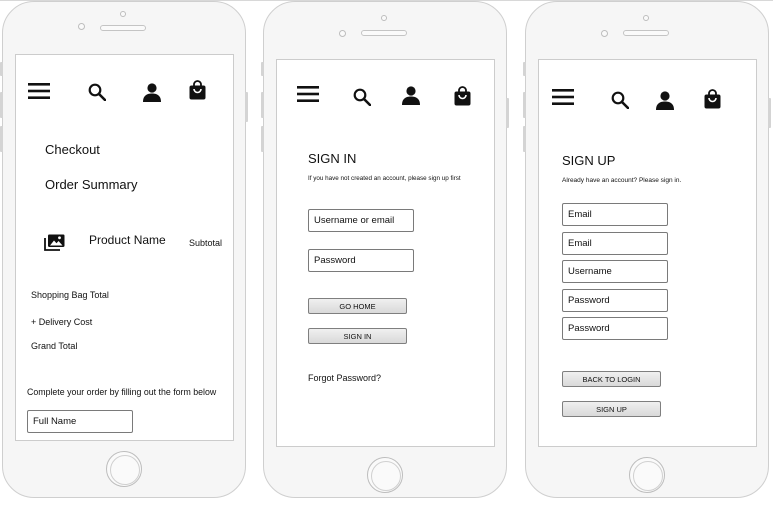  Describe the element at coordinates (91, 184) in the screenshot. I see `order-summary-heading: Order Summary` at that location.